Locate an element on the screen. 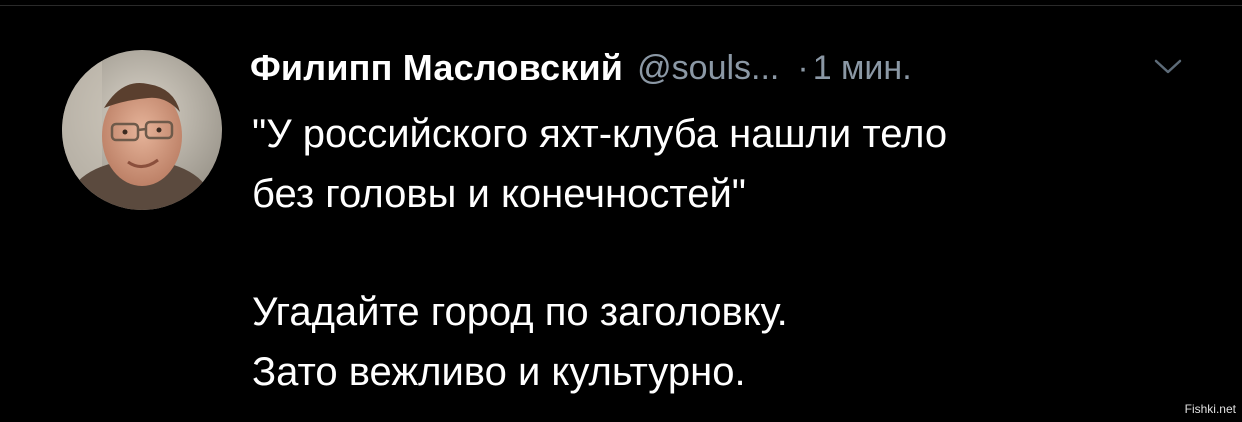 This screenshot has width=1242, height=422. watermark: Fishki.net is located at coordinates (1210, 409).